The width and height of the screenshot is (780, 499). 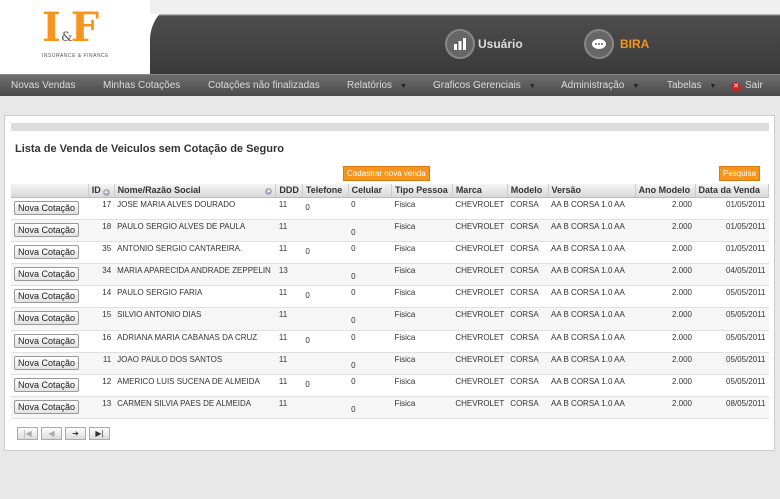 I want to click on cell-id: 18, so click(x=101, y=230).